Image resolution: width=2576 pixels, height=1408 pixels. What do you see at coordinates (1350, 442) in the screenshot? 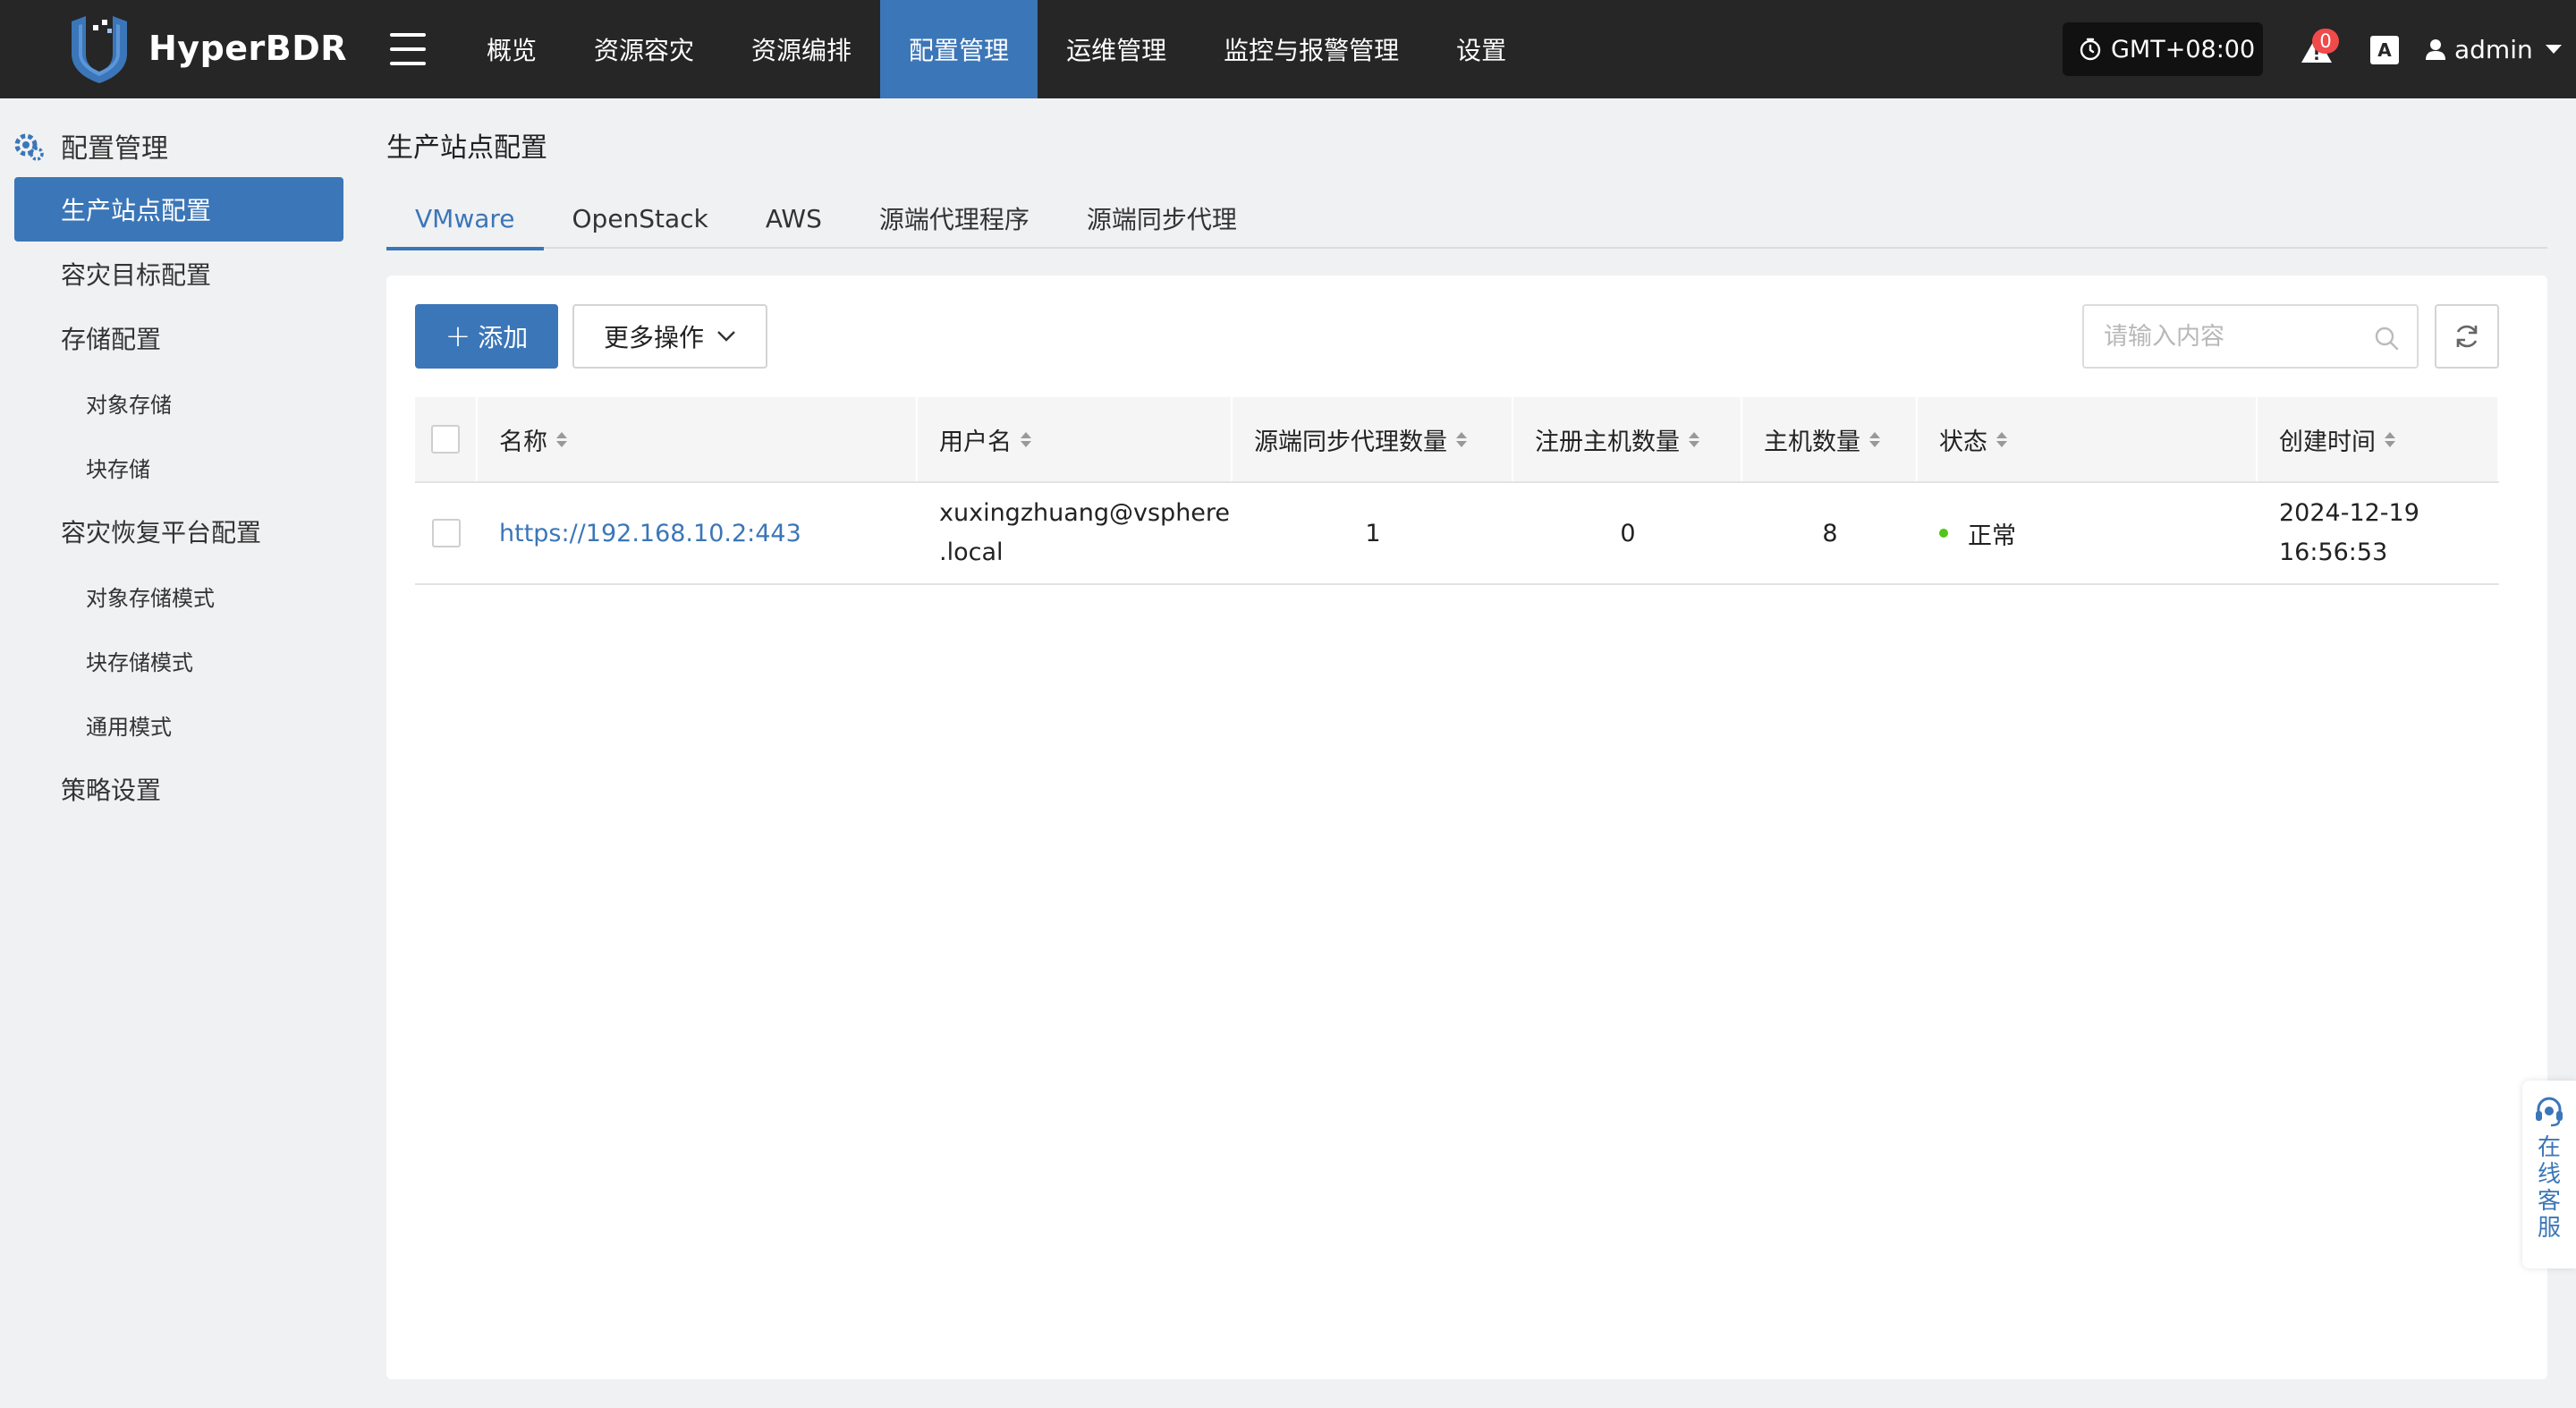
I see `col-sync-agent-count-label: 源端同步代理数量` at bounding box center [1350, 442].